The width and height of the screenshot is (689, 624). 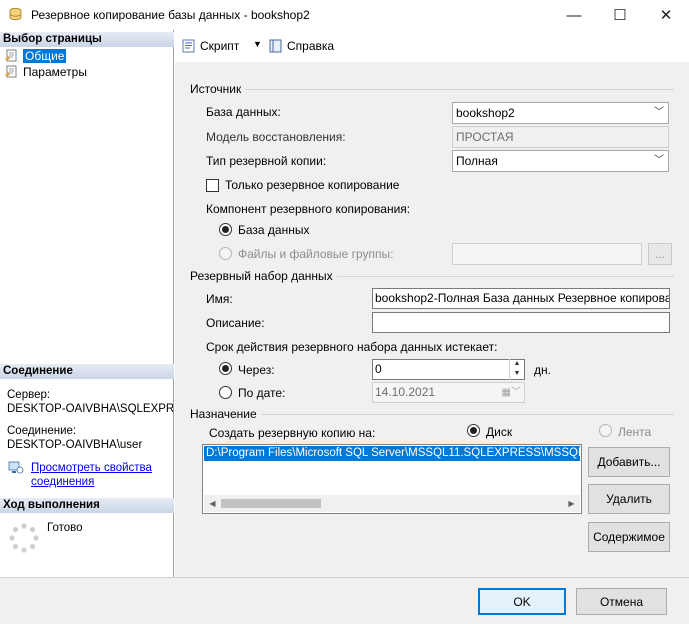 I want to click on expire-on-date-label: По дате:, so click(x=262, y=393).